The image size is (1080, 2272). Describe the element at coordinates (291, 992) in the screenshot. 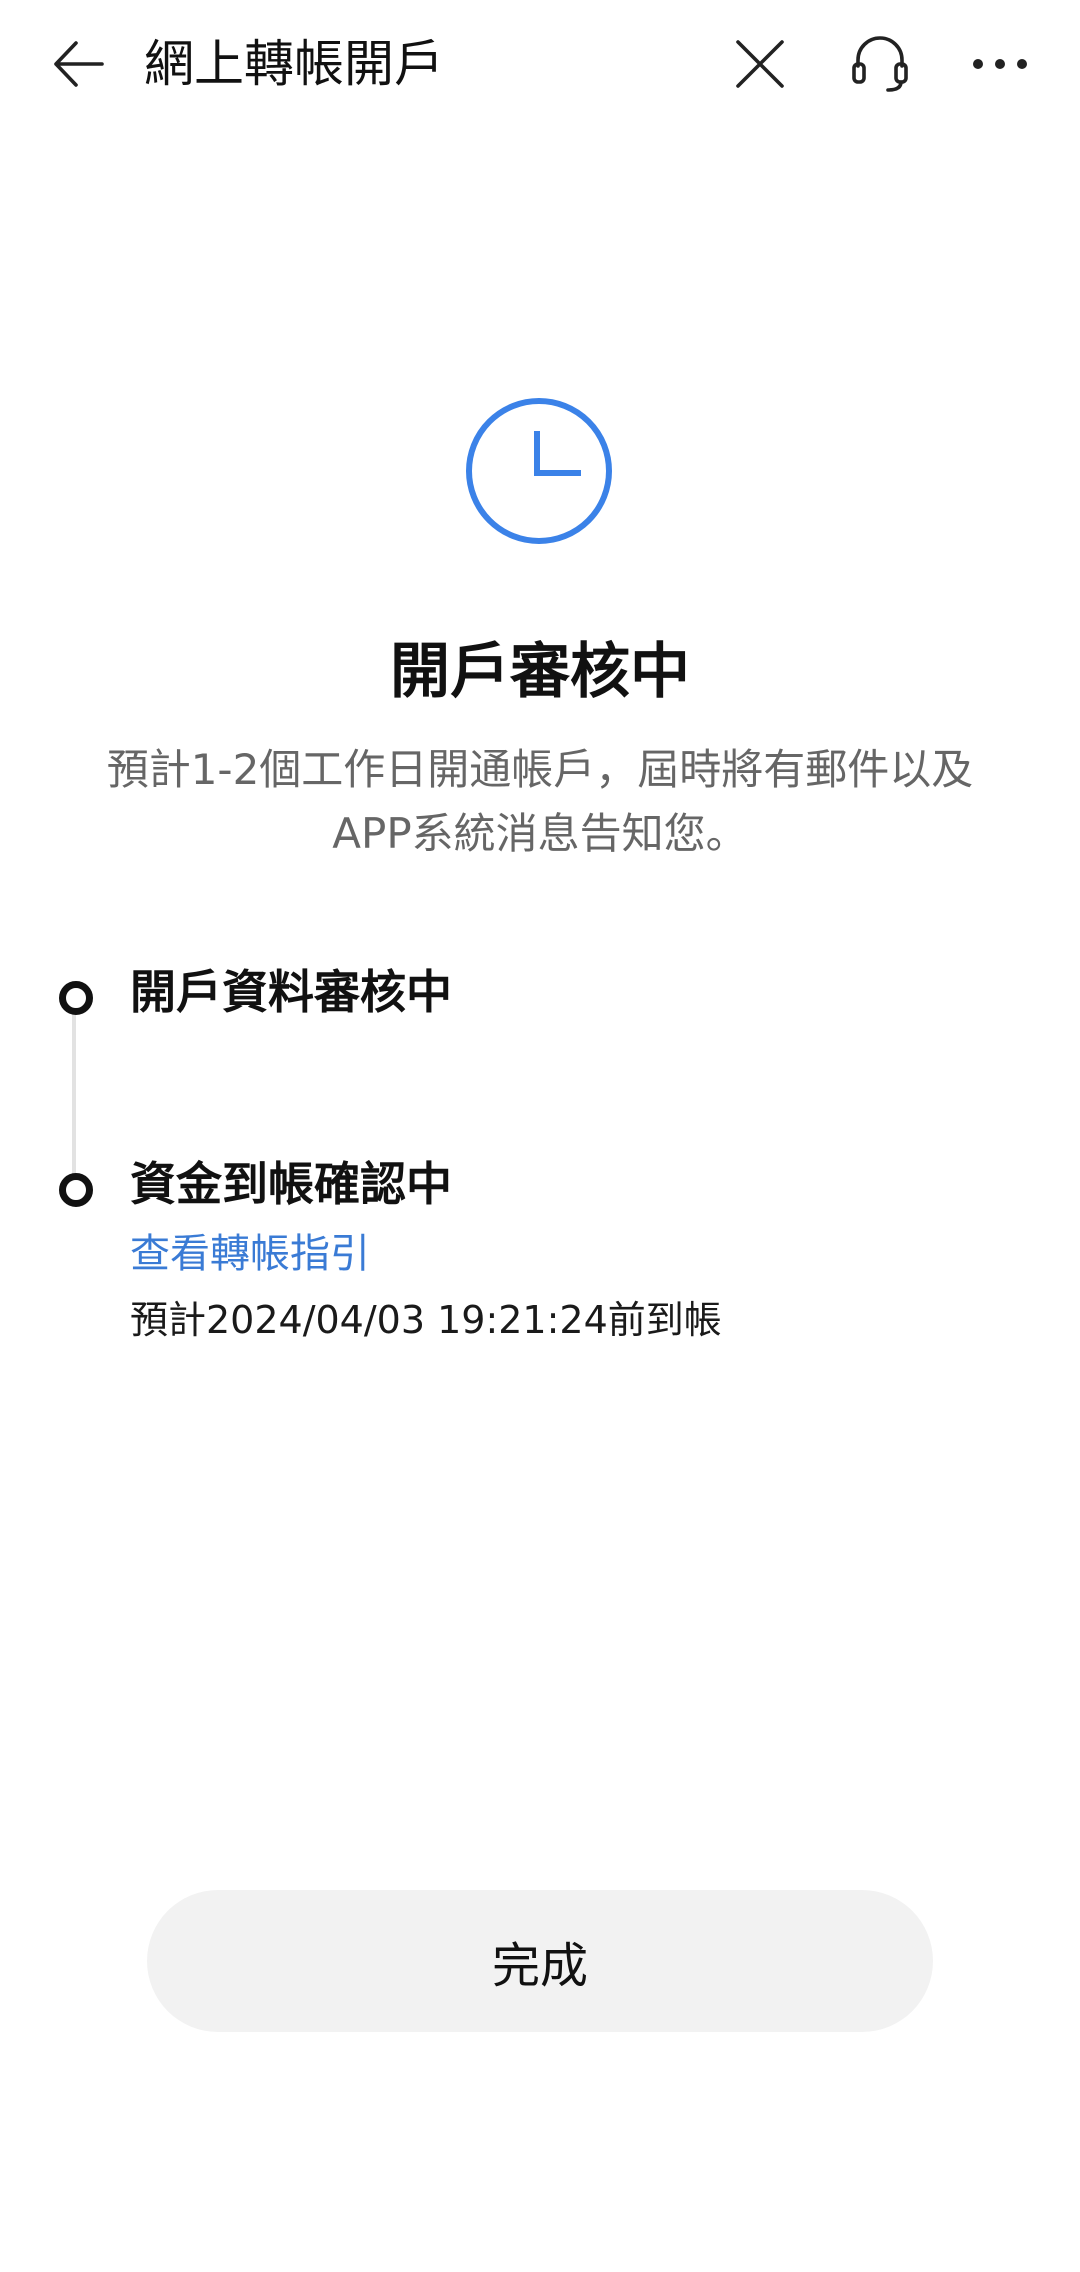

I see `step-title-review: 開戶資料審核中` at that location.